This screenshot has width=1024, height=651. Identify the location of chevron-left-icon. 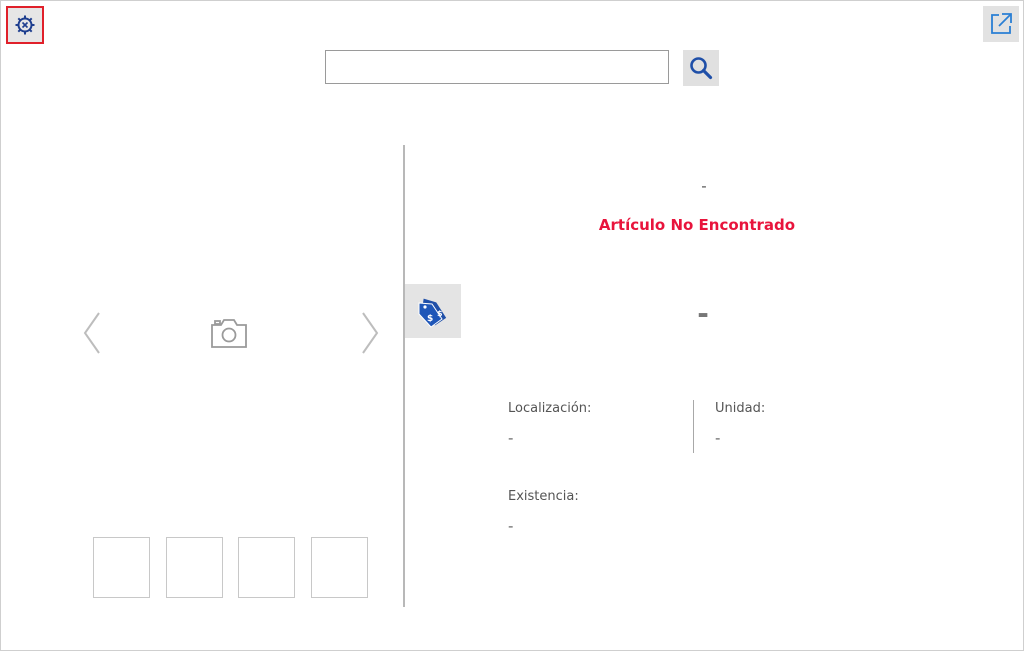
(92, 333).